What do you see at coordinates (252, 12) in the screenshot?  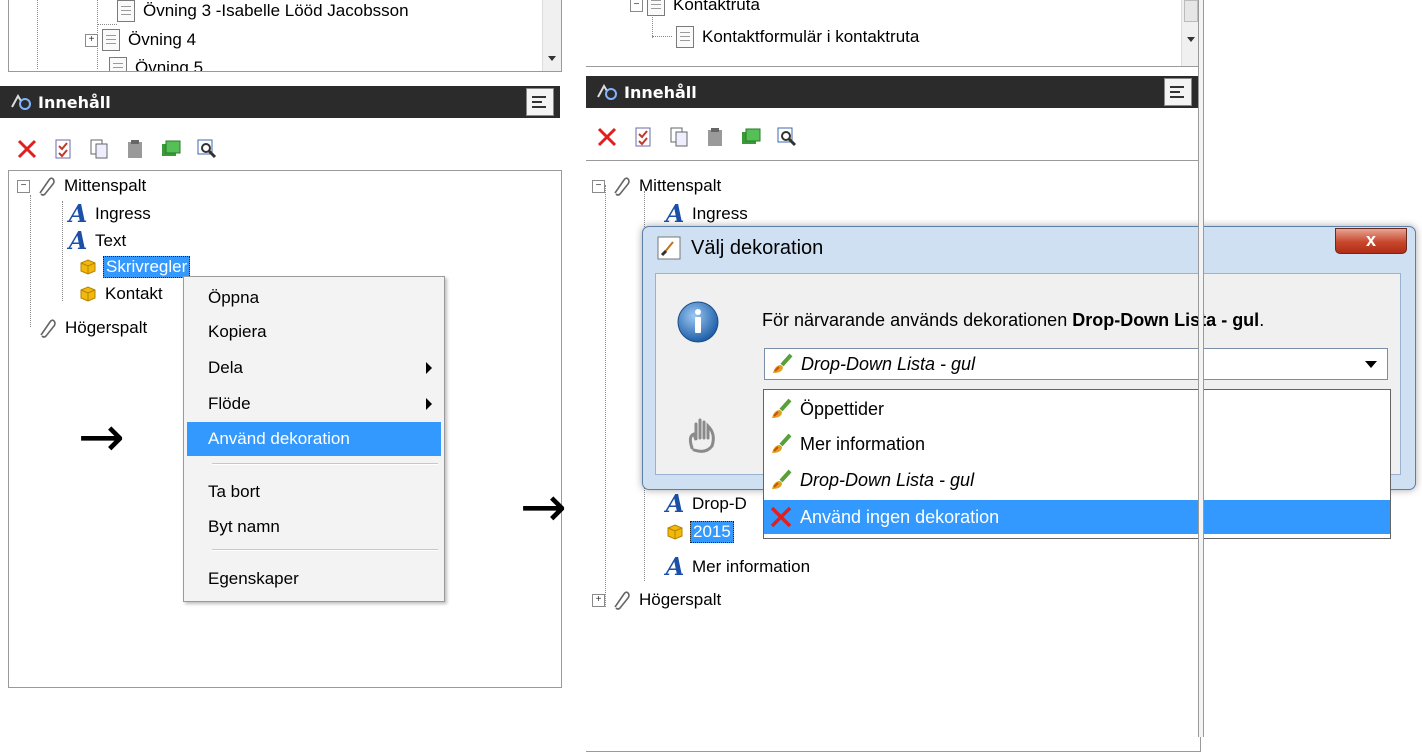 I see `tree-item: Övning 3 -Isabelle Lööd Jacobsson` at bounding box center [252, 12].